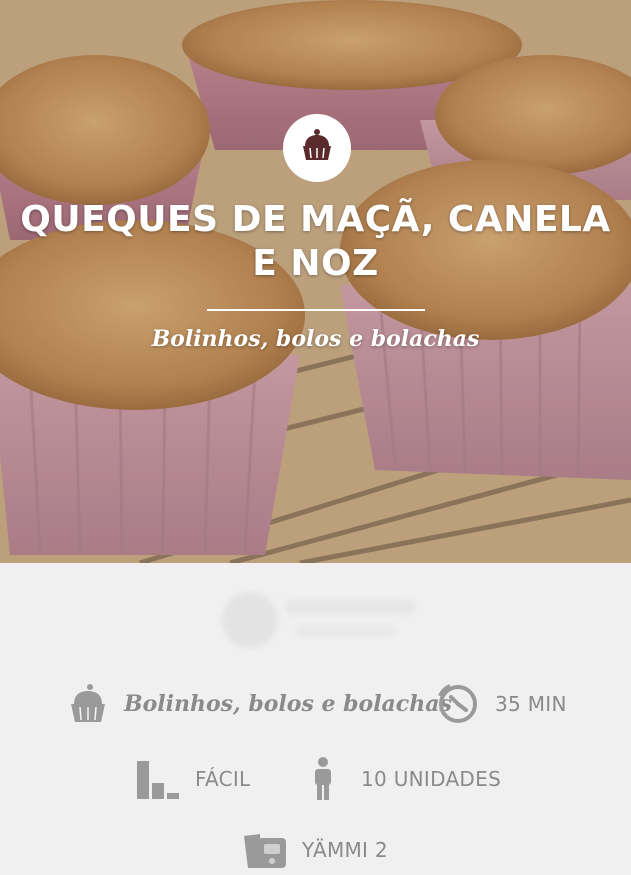 Image resolution: width=631 pixels, height=875 pixels. I want to click on category-info: Bolinhos, bolos e bolachas, so click(259, 704).